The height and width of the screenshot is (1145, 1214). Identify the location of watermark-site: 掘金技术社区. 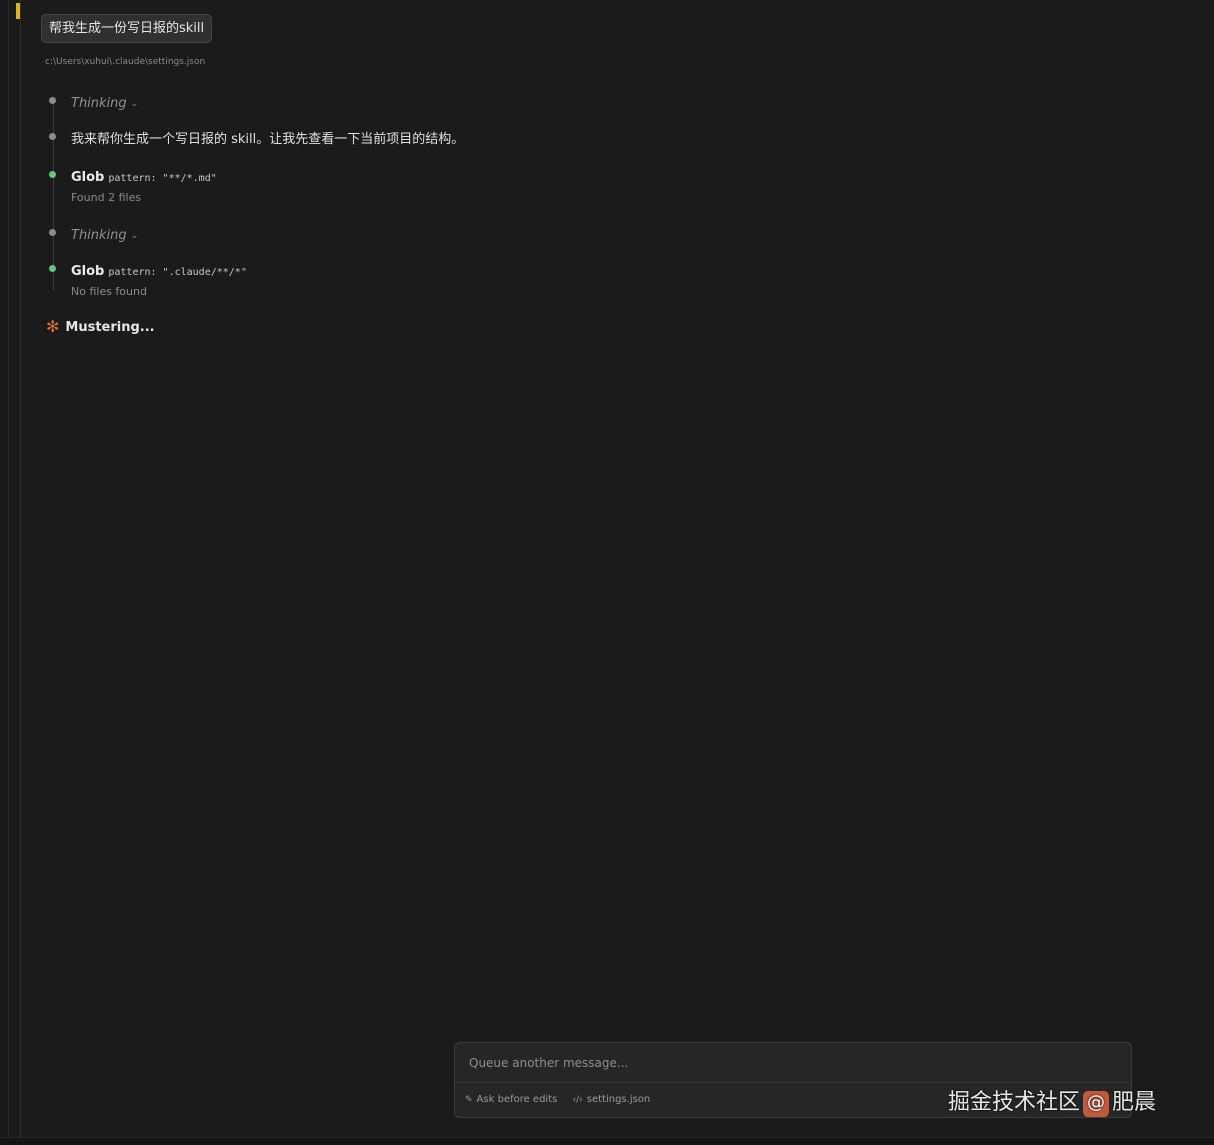
(1014, 1102).